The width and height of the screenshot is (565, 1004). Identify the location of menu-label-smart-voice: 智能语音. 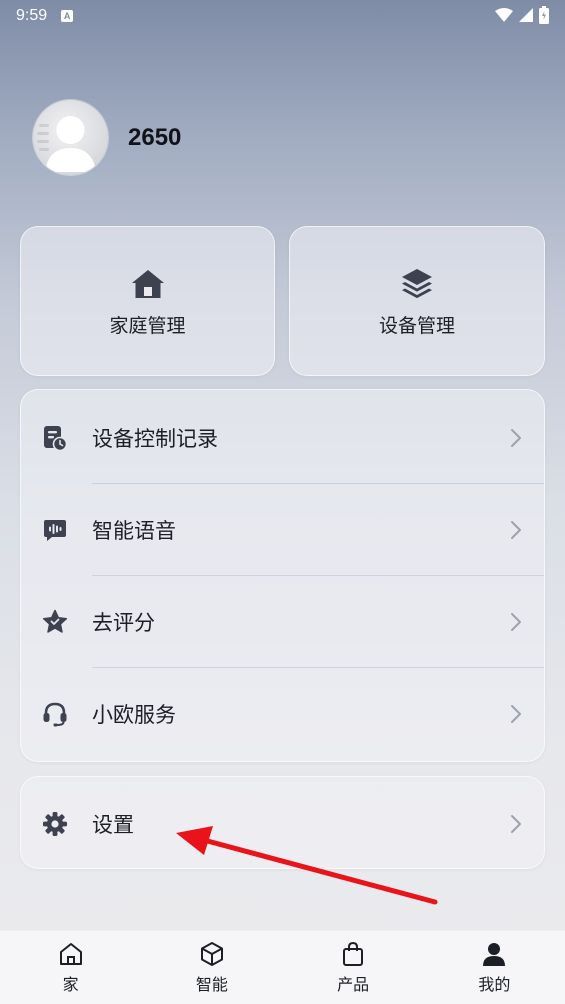
(134, 531).